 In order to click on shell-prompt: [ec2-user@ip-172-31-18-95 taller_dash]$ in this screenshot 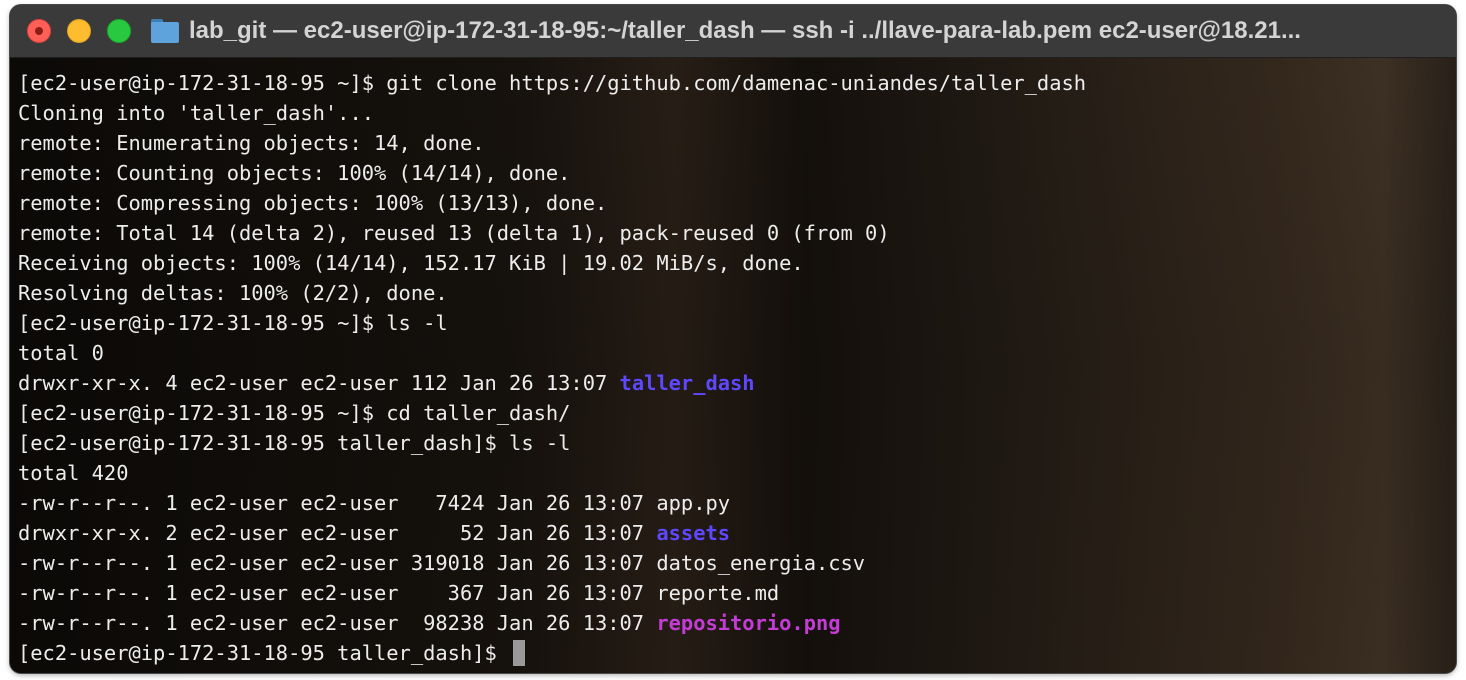, I will do `click(264, 653)`.